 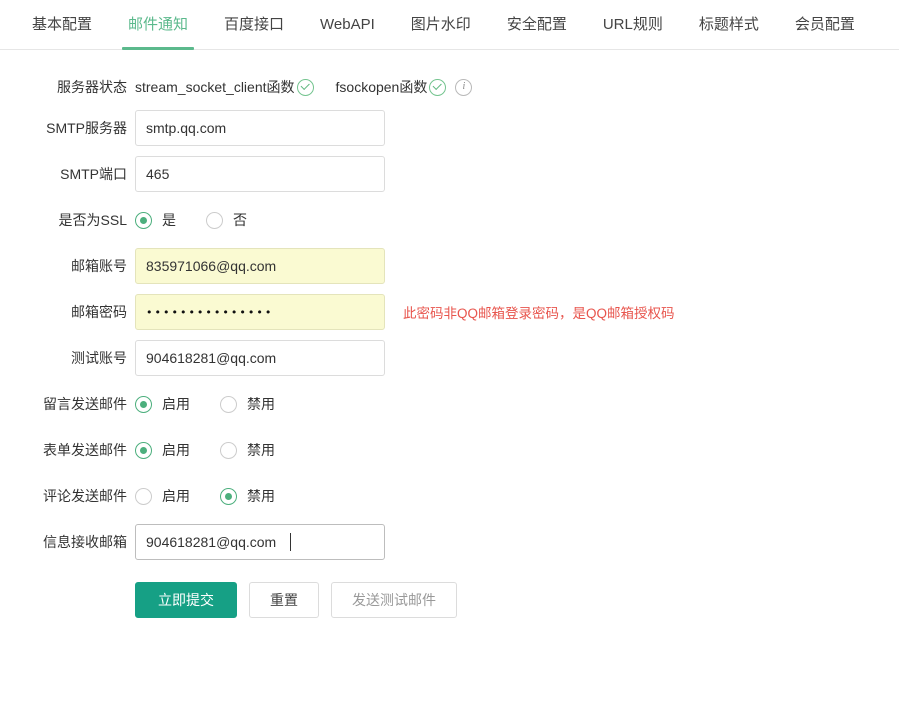 I want to click on radio-comment-mail-disable: 禁用, so click(x=247, y=496).